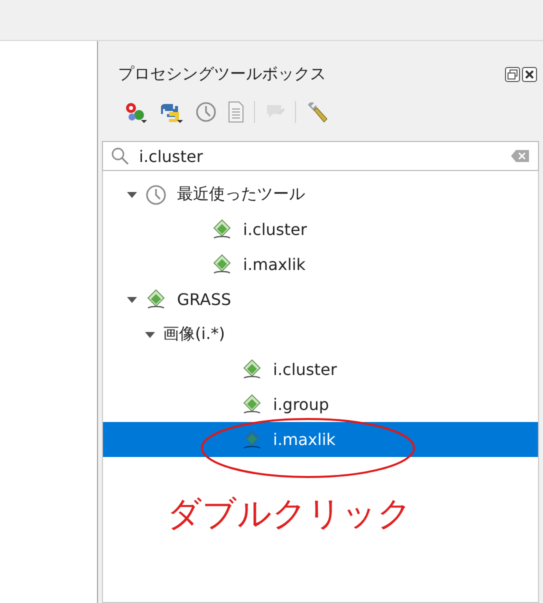 Image resolution: width=543 pixels, height=603 pixels. Describe the element at coordinates (320, 334) in the screenshot. I see `tree-item: 画像(i.*)` at that location.